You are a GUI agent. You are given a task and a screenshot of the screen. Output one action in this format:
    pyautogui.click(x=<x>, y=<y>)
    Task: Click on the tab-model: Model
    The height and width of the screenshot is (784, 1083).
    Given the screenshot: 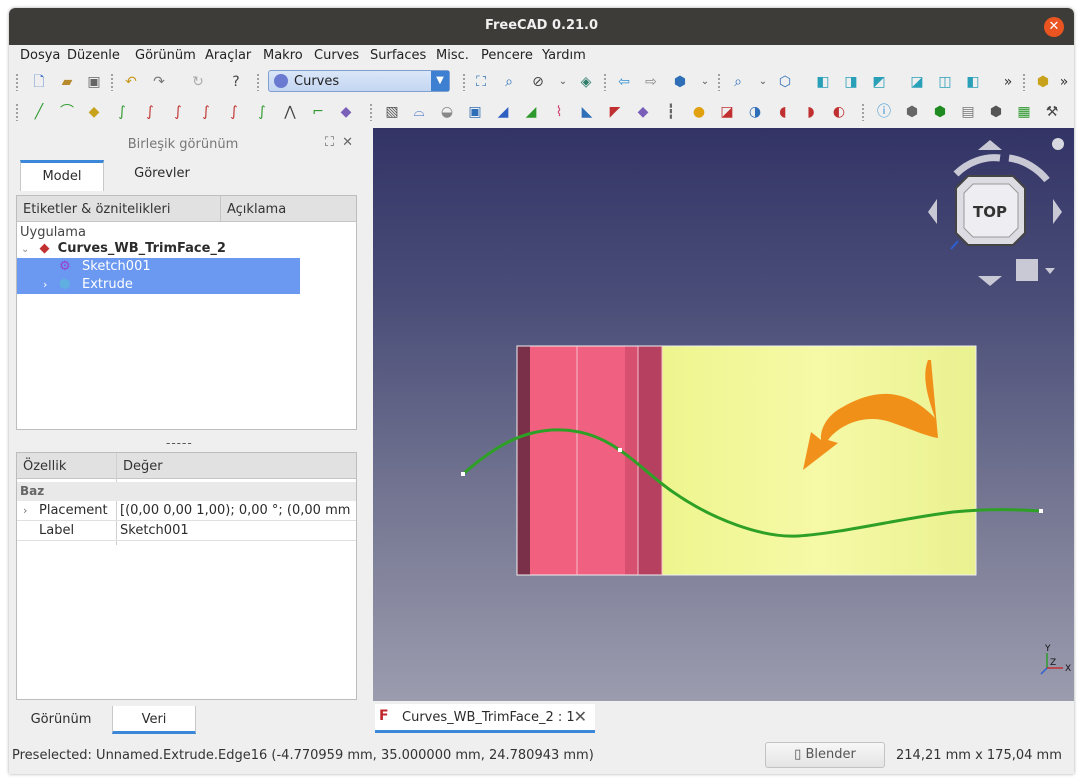 What is the action you would take?
    pyautogui.click(x=62, y=175)
    